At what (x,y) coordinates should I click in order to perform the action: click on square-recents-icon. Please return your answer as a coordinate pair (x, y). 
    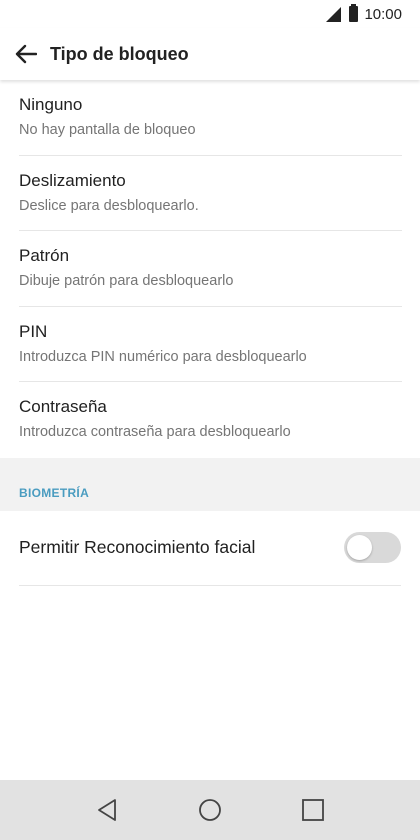
    Looking at the image, I should click on (313, 810).